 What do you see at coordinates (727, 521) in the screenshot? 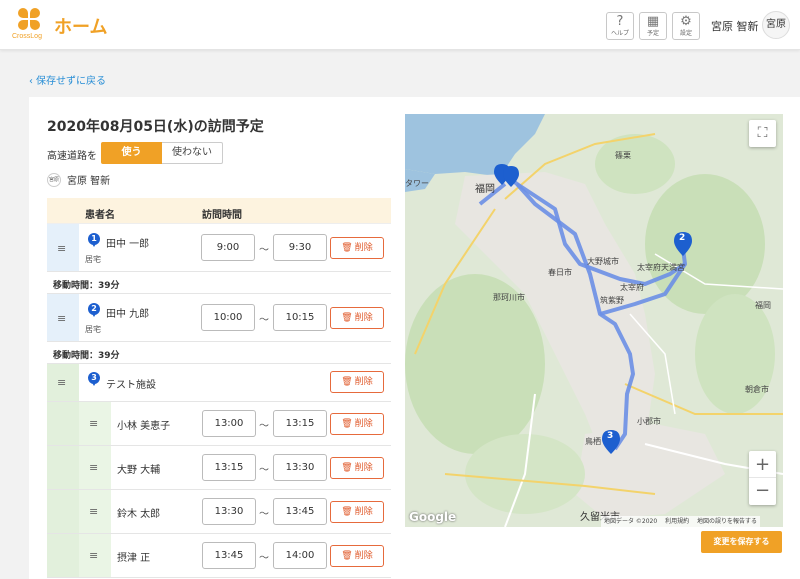
I see `report-link: 地図の誤りを報告する` at bounding box center [727, 521].